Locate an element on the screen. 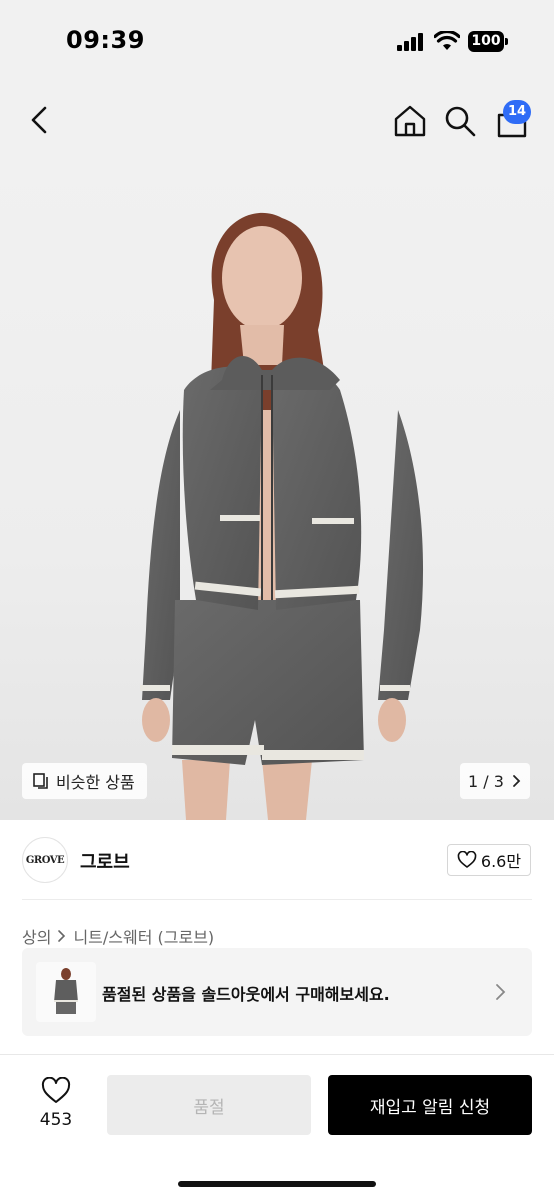 This screenshot has height=1200, width=554. soldout-product-thumbnail is located at coordinates (66, 992).